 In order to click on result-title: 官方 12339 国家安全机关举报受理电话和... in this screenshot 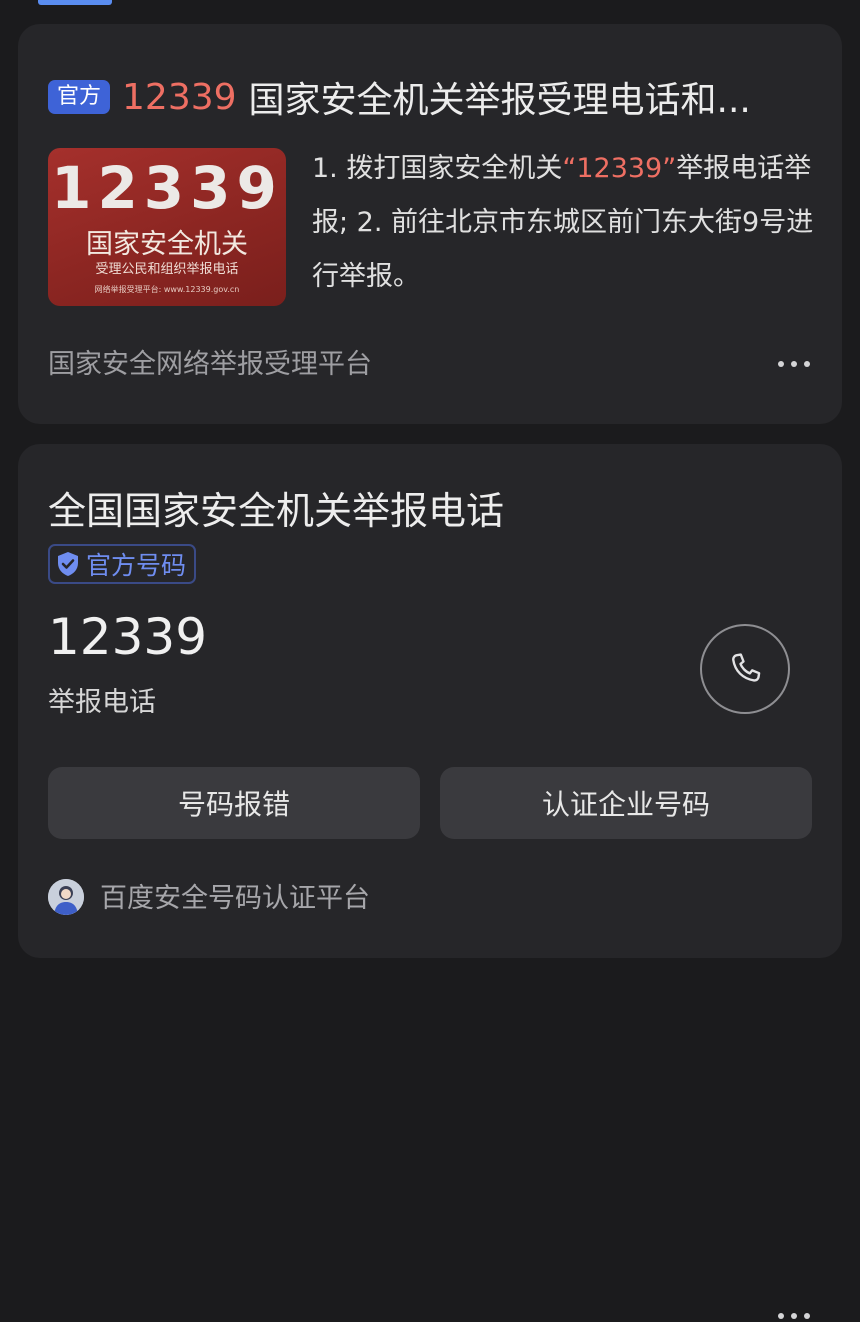, I will do `click(433, 97)`.